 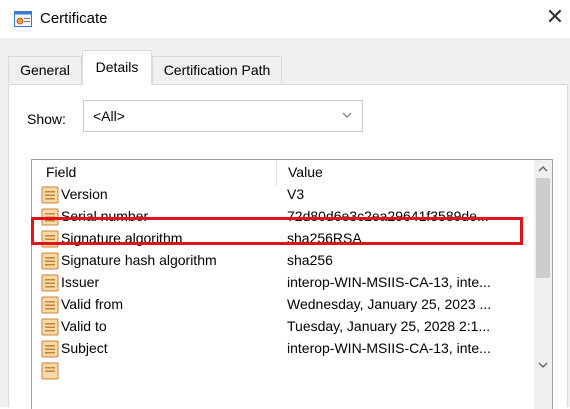 What do you see at coordinates (282, 260) in the screenshot?
I see `list-item: Signature hash algorithm sha256` at bounding box center [282, 260].